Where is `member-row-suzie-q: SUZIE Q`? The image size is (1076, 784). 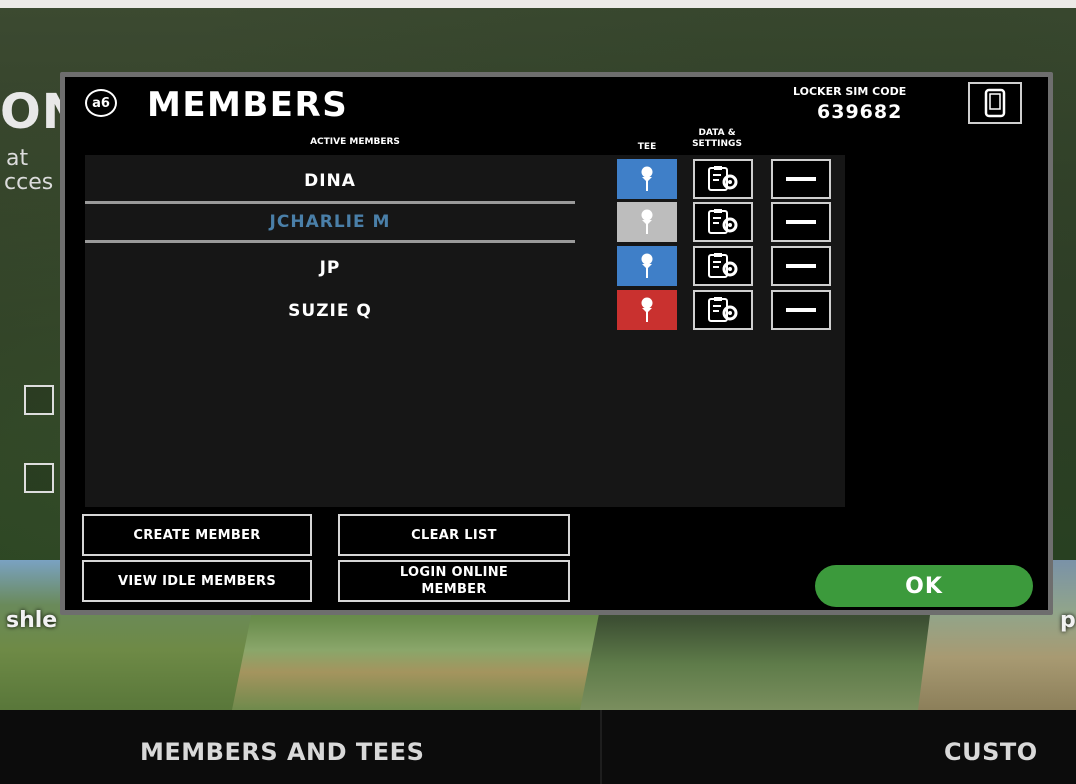
member-row-suzie-q: SUZIE Q is located at coordinates (330, 311).